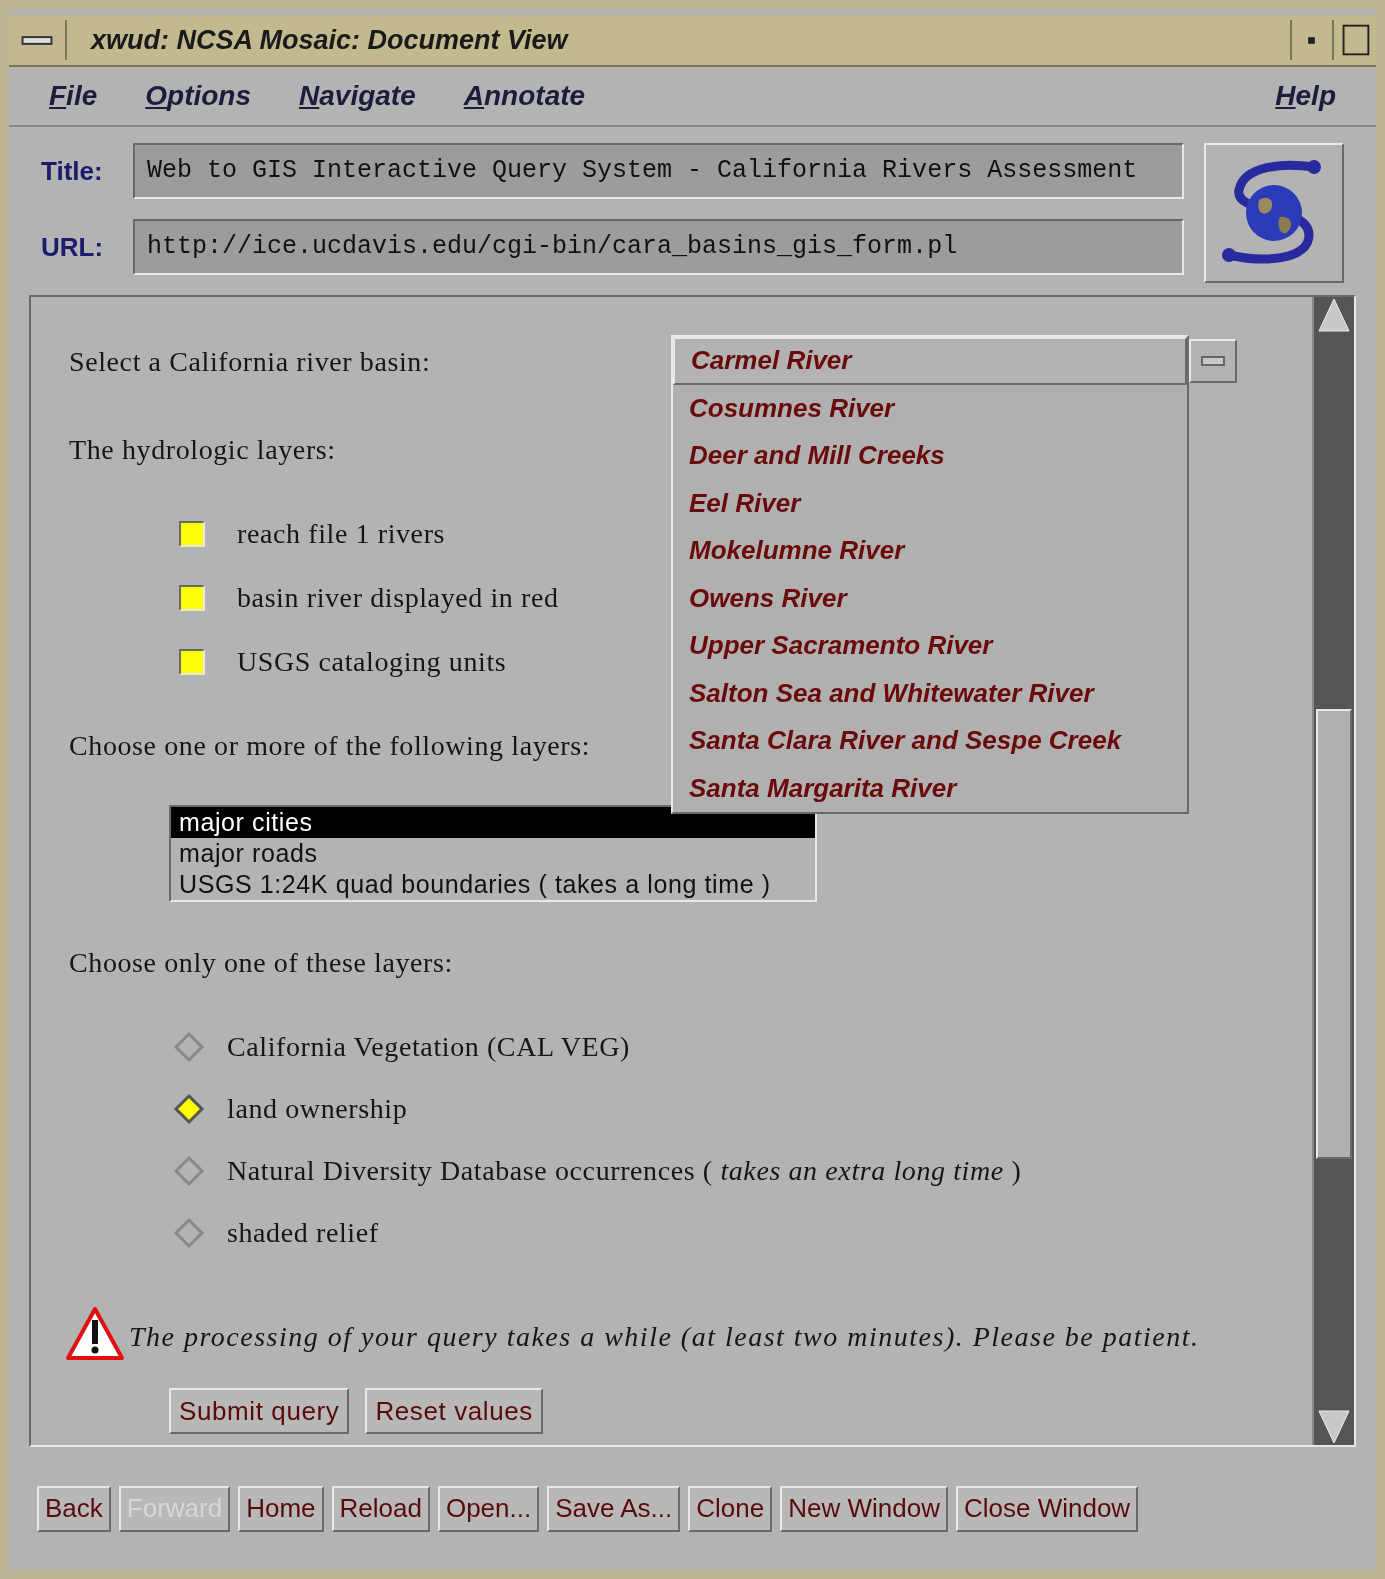 This screenshot has width=1385, height=1579. What do you see at coordinates (930, 646) in the screenshot?
I see `dropdown-option: Upper Sacramento River` at bounding box center [930, 646].